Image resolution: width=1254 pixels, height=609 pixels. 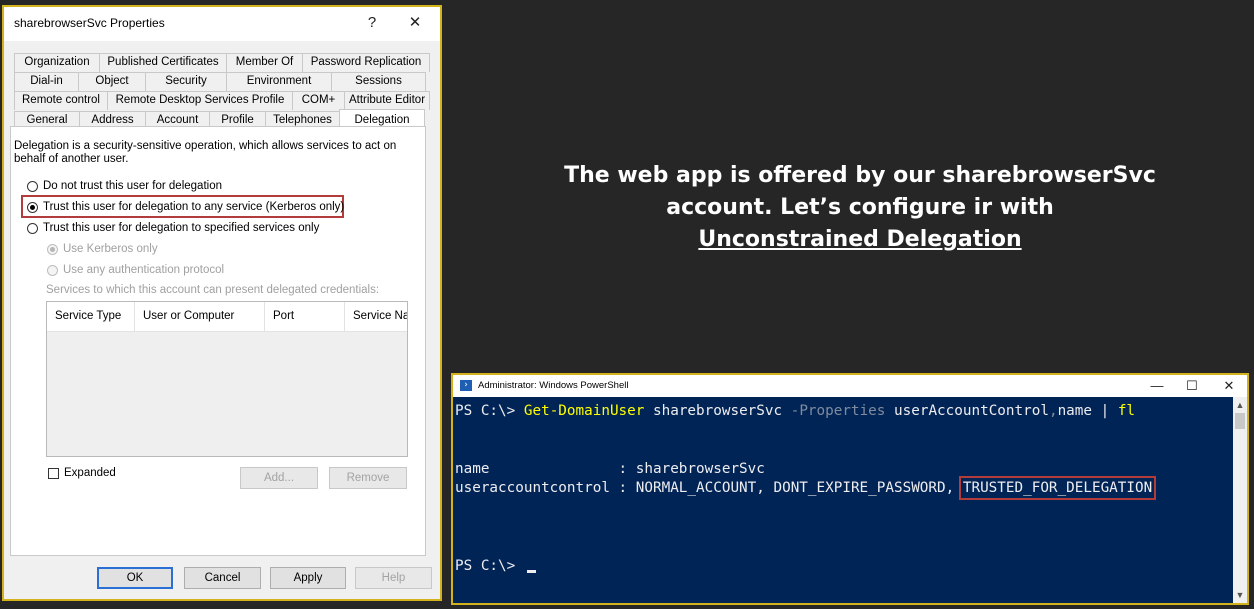 I want to click on output-key: useraccountcontrol :, so click(x=545, y=488).